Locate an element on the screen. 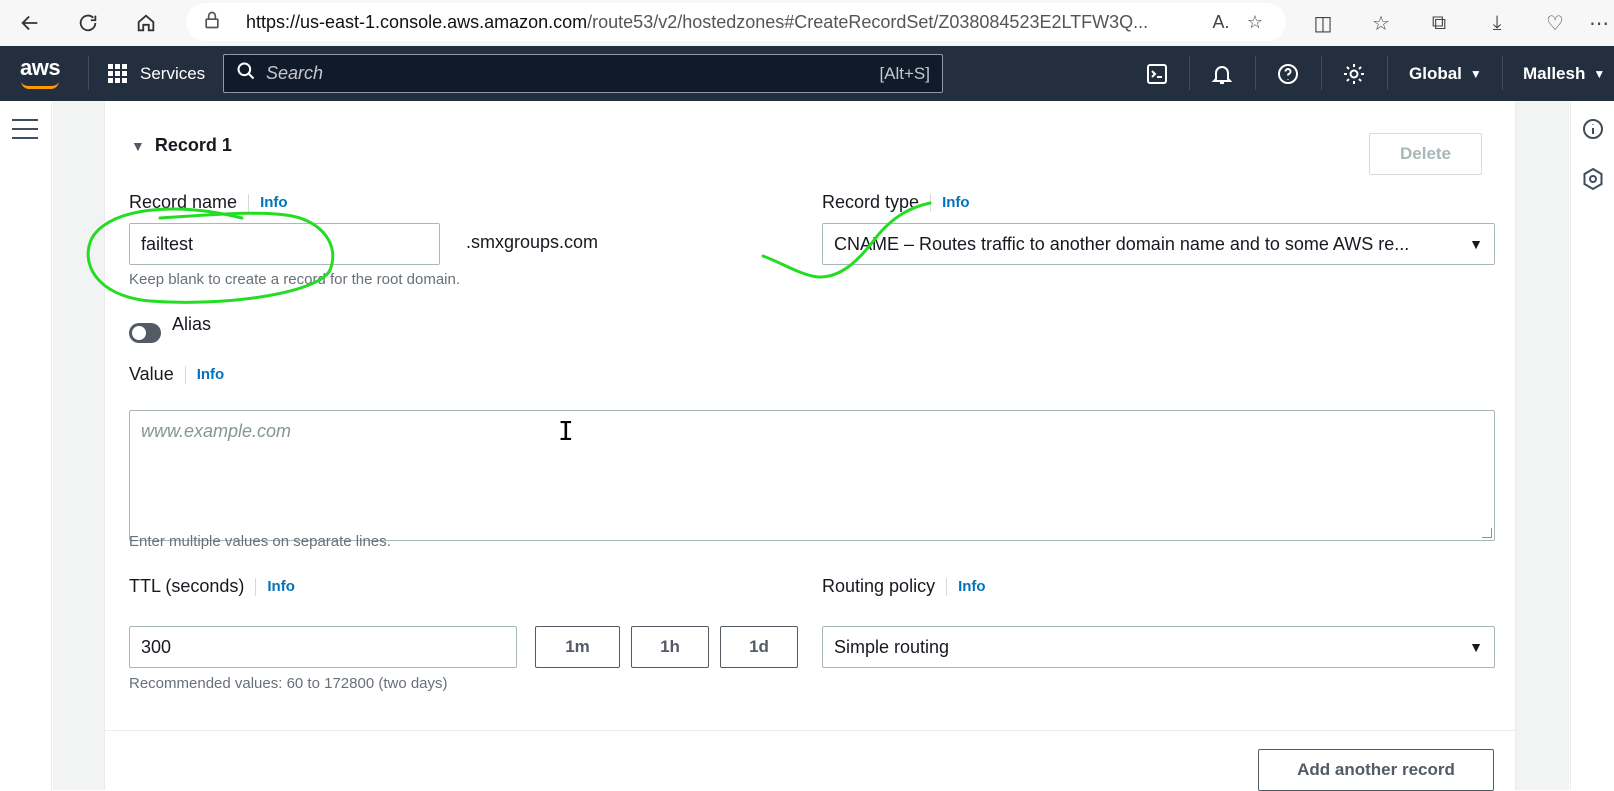  routing-policy-label: Routing policy is located at coordinates (879, 586).